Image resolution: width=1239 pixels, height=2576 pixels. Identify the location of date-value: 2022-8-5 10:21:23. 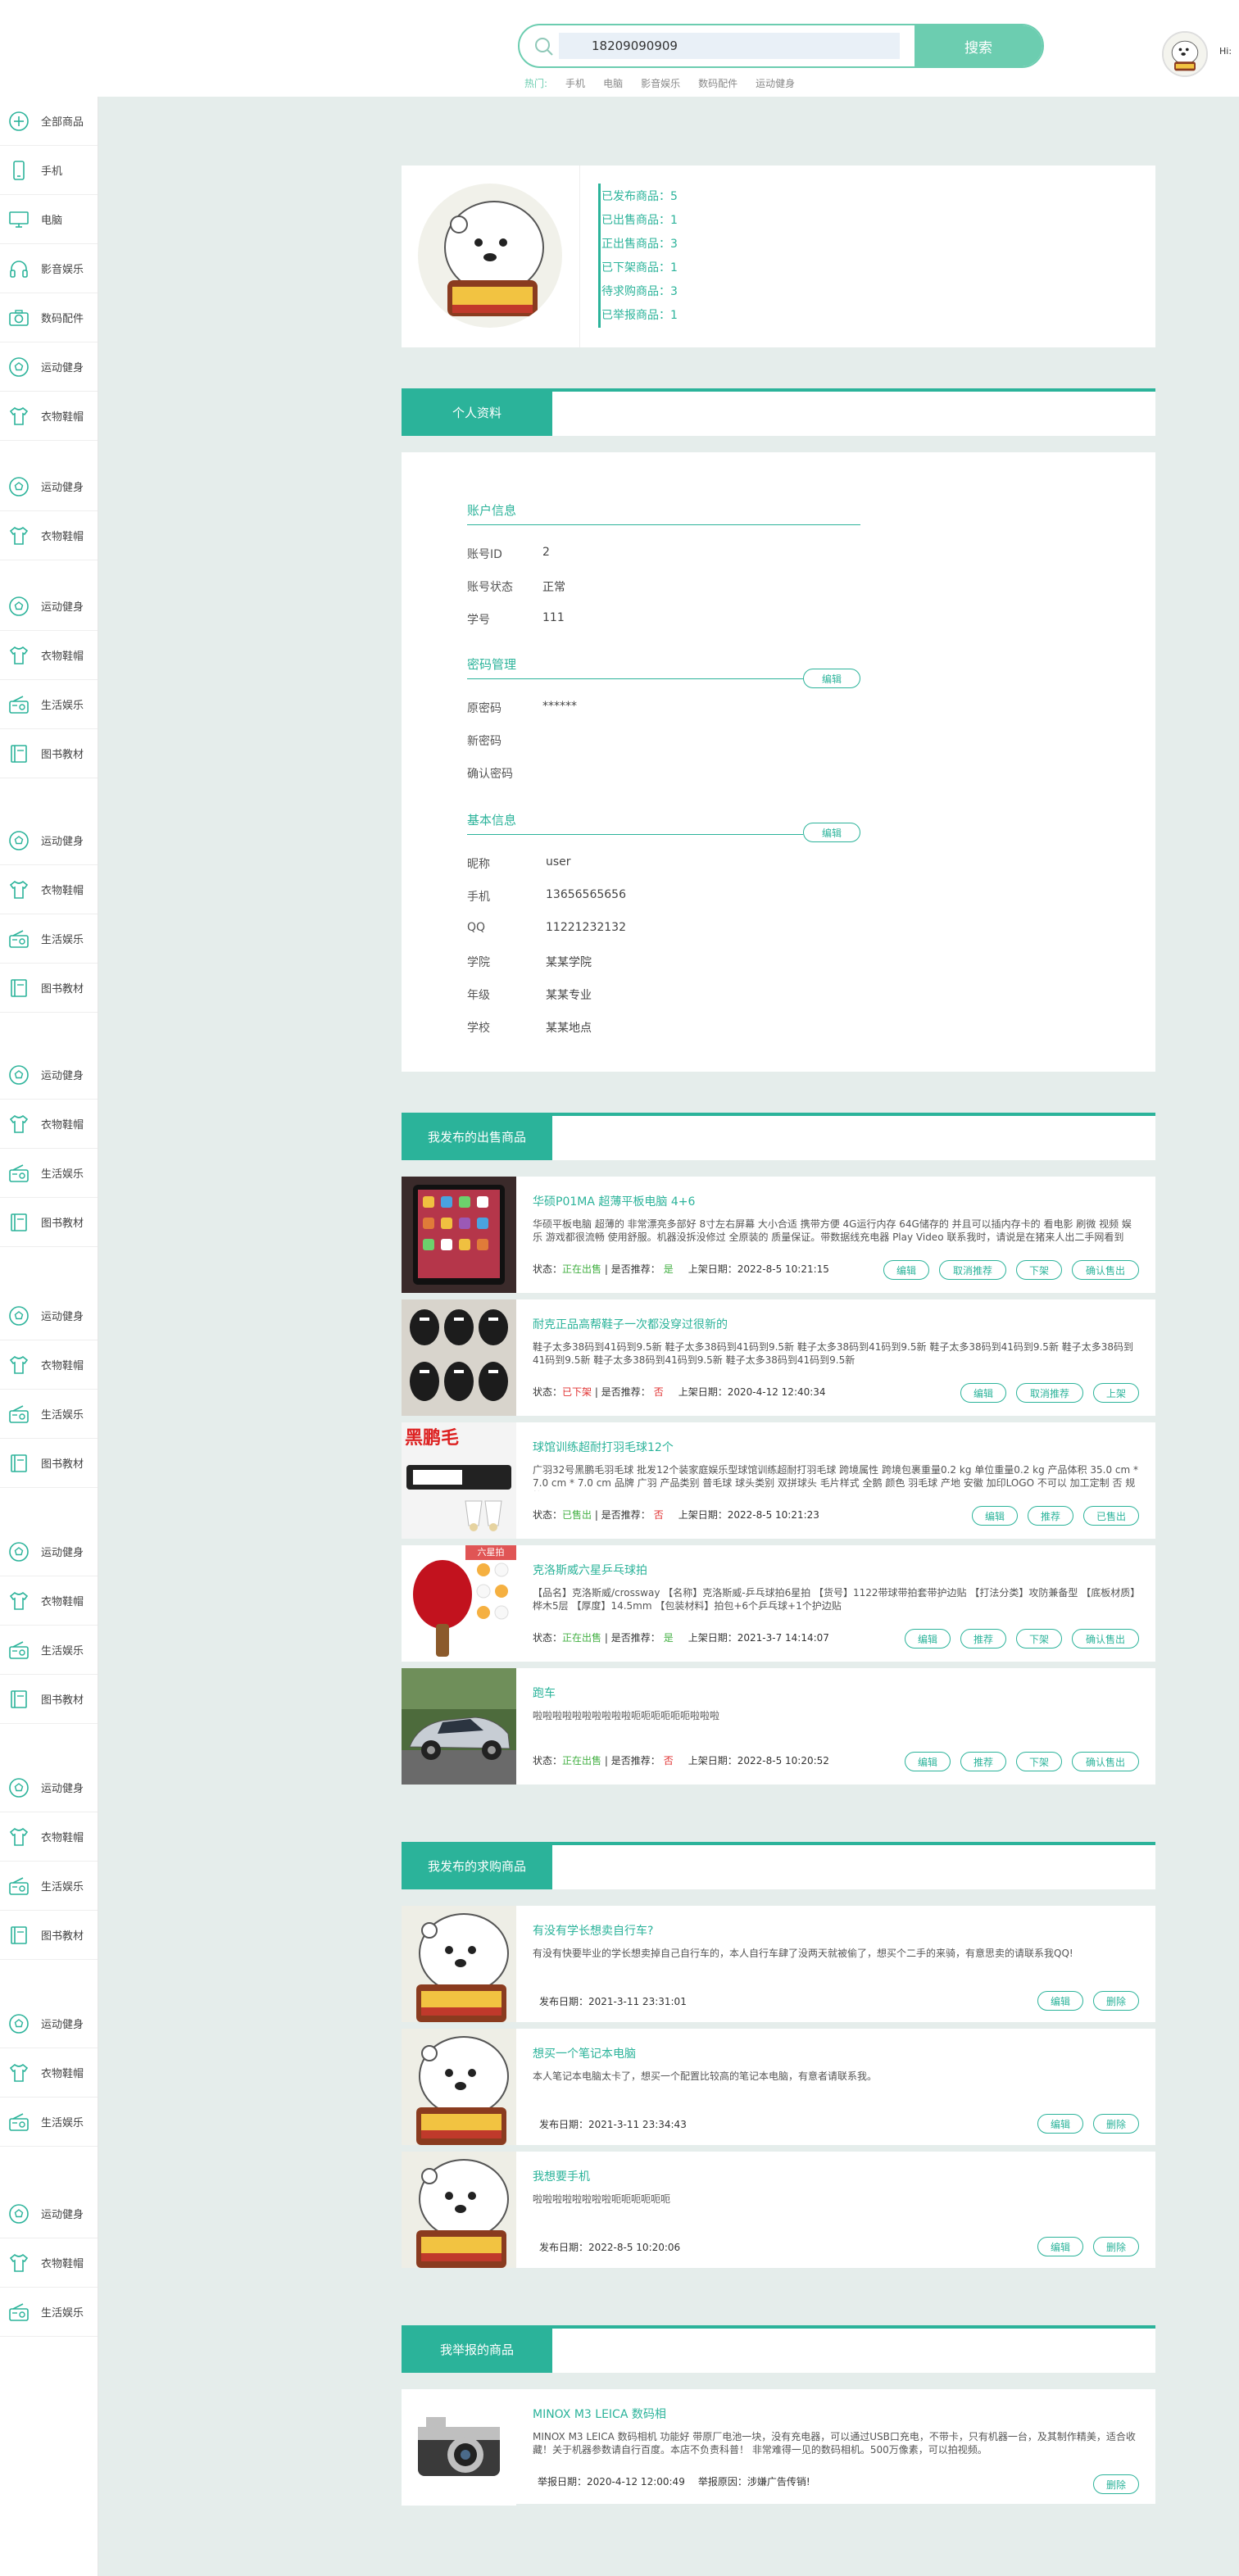
(773, 1515).